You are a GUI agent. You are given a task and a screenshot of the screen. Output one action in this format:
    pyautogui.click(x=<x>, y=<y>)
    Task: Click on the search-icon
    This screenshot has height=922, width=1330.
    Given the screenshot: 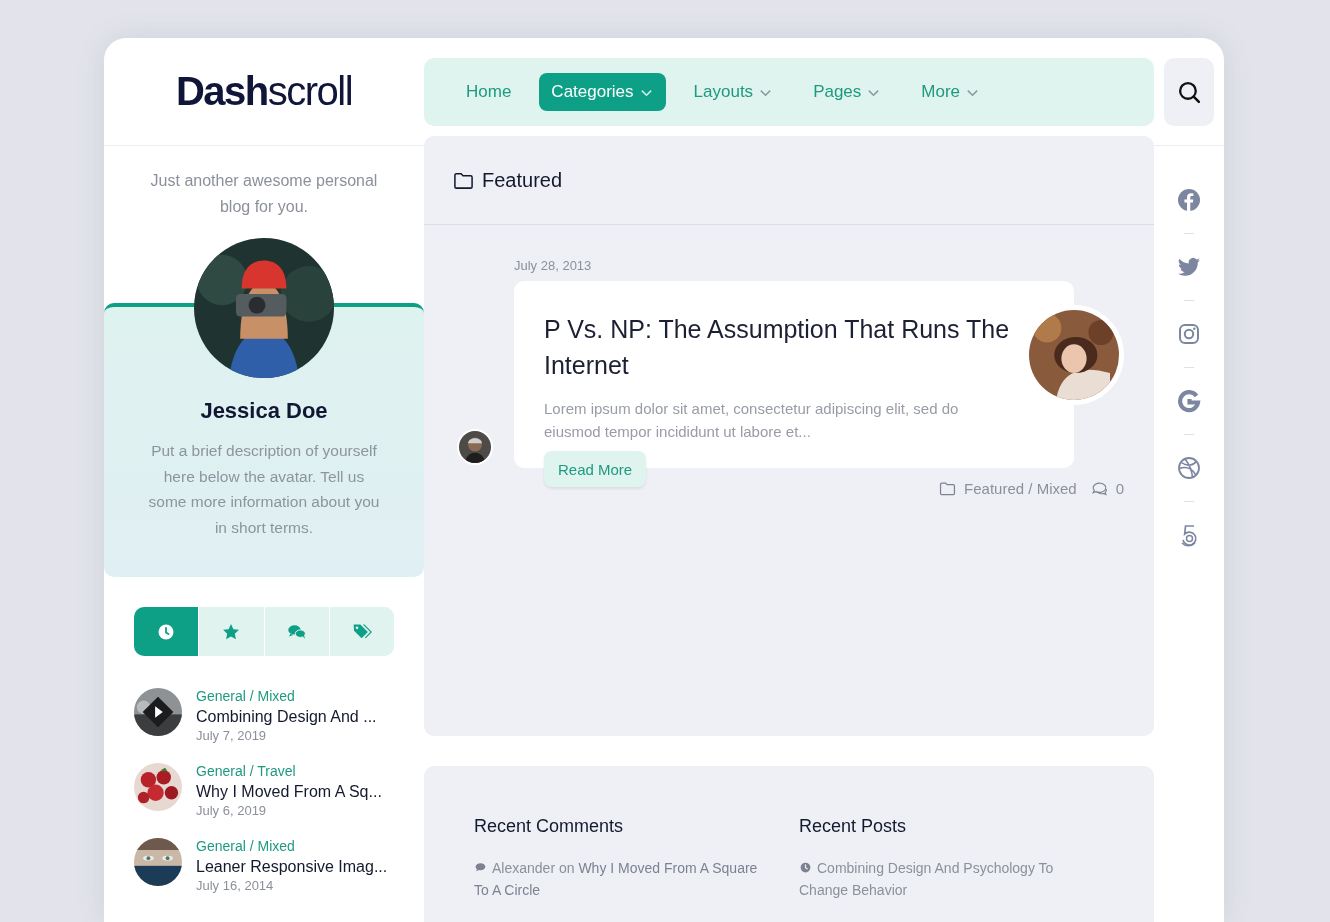 What is the action you would take?
    pyautogui.click(x=1189, y=92)
    